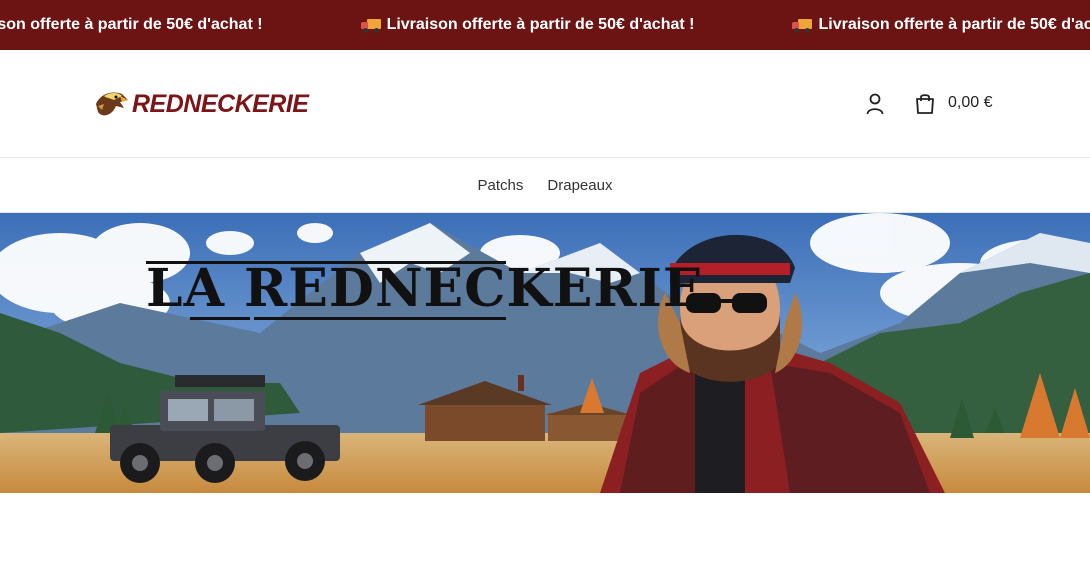 The image size is (1090, 576). Describe the element at coordinates (425, 288) in the screenshot. I see `hero-title: LA REDNECKERIE` at that location.